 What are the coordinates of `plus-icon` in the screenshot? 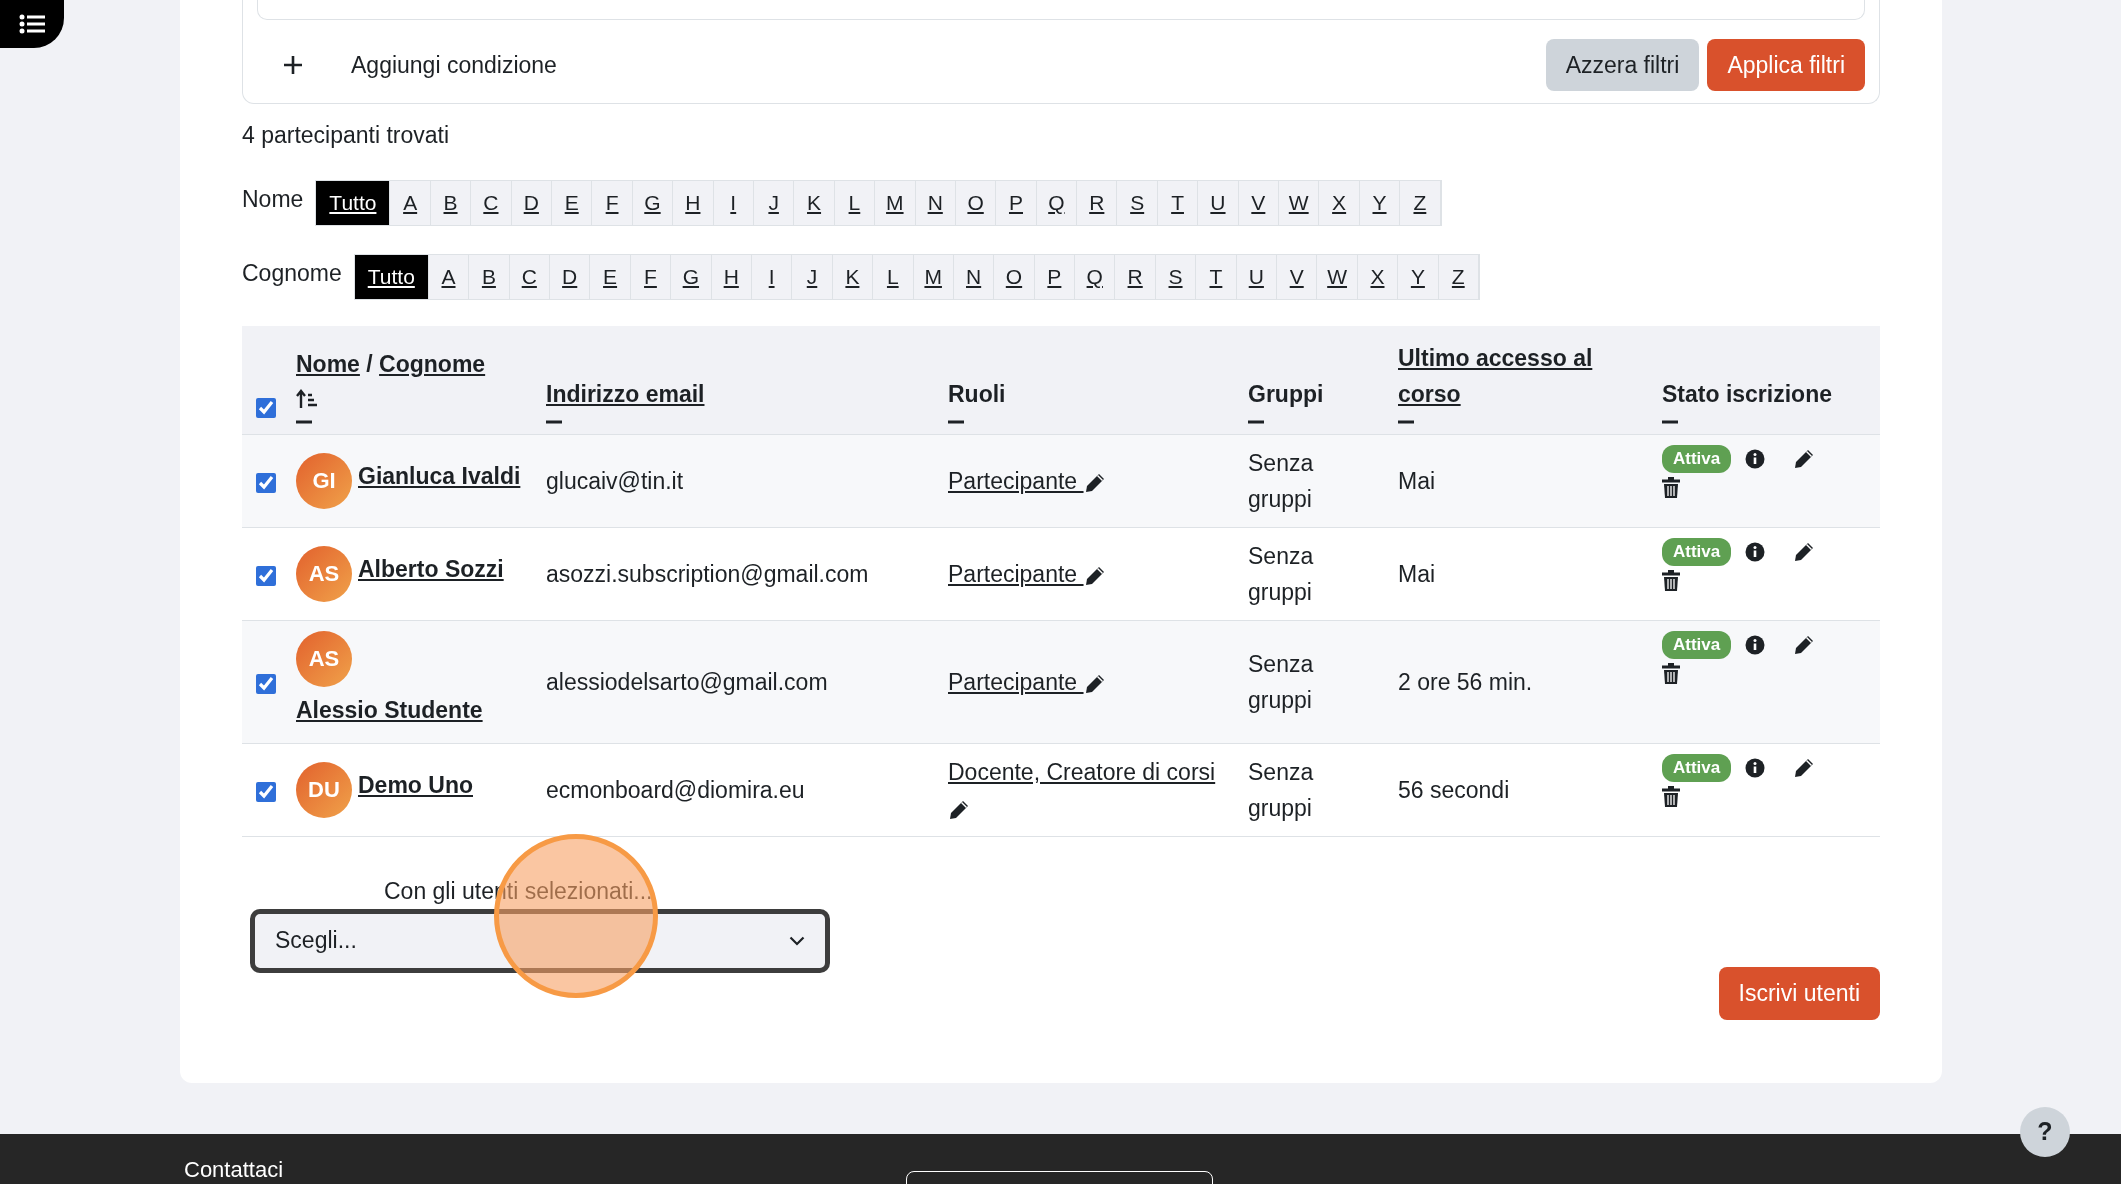 It's located at (293, 64).